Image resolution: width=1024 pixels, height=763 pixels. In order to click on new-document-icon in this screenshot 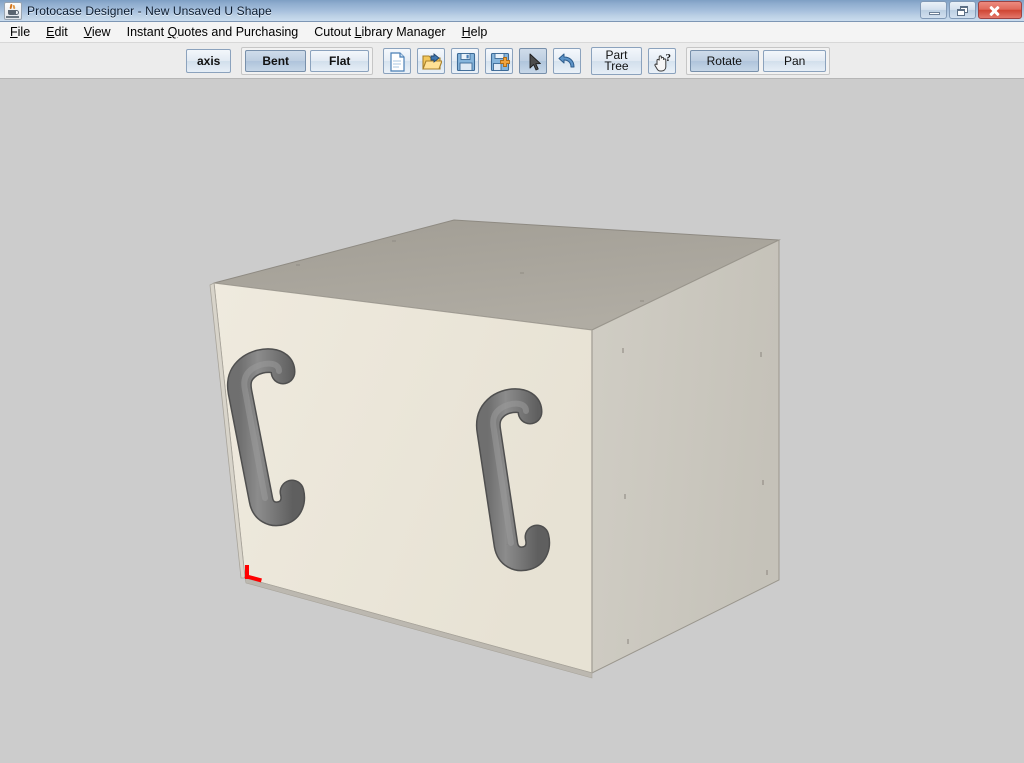, I will do `click(397, 60)`.